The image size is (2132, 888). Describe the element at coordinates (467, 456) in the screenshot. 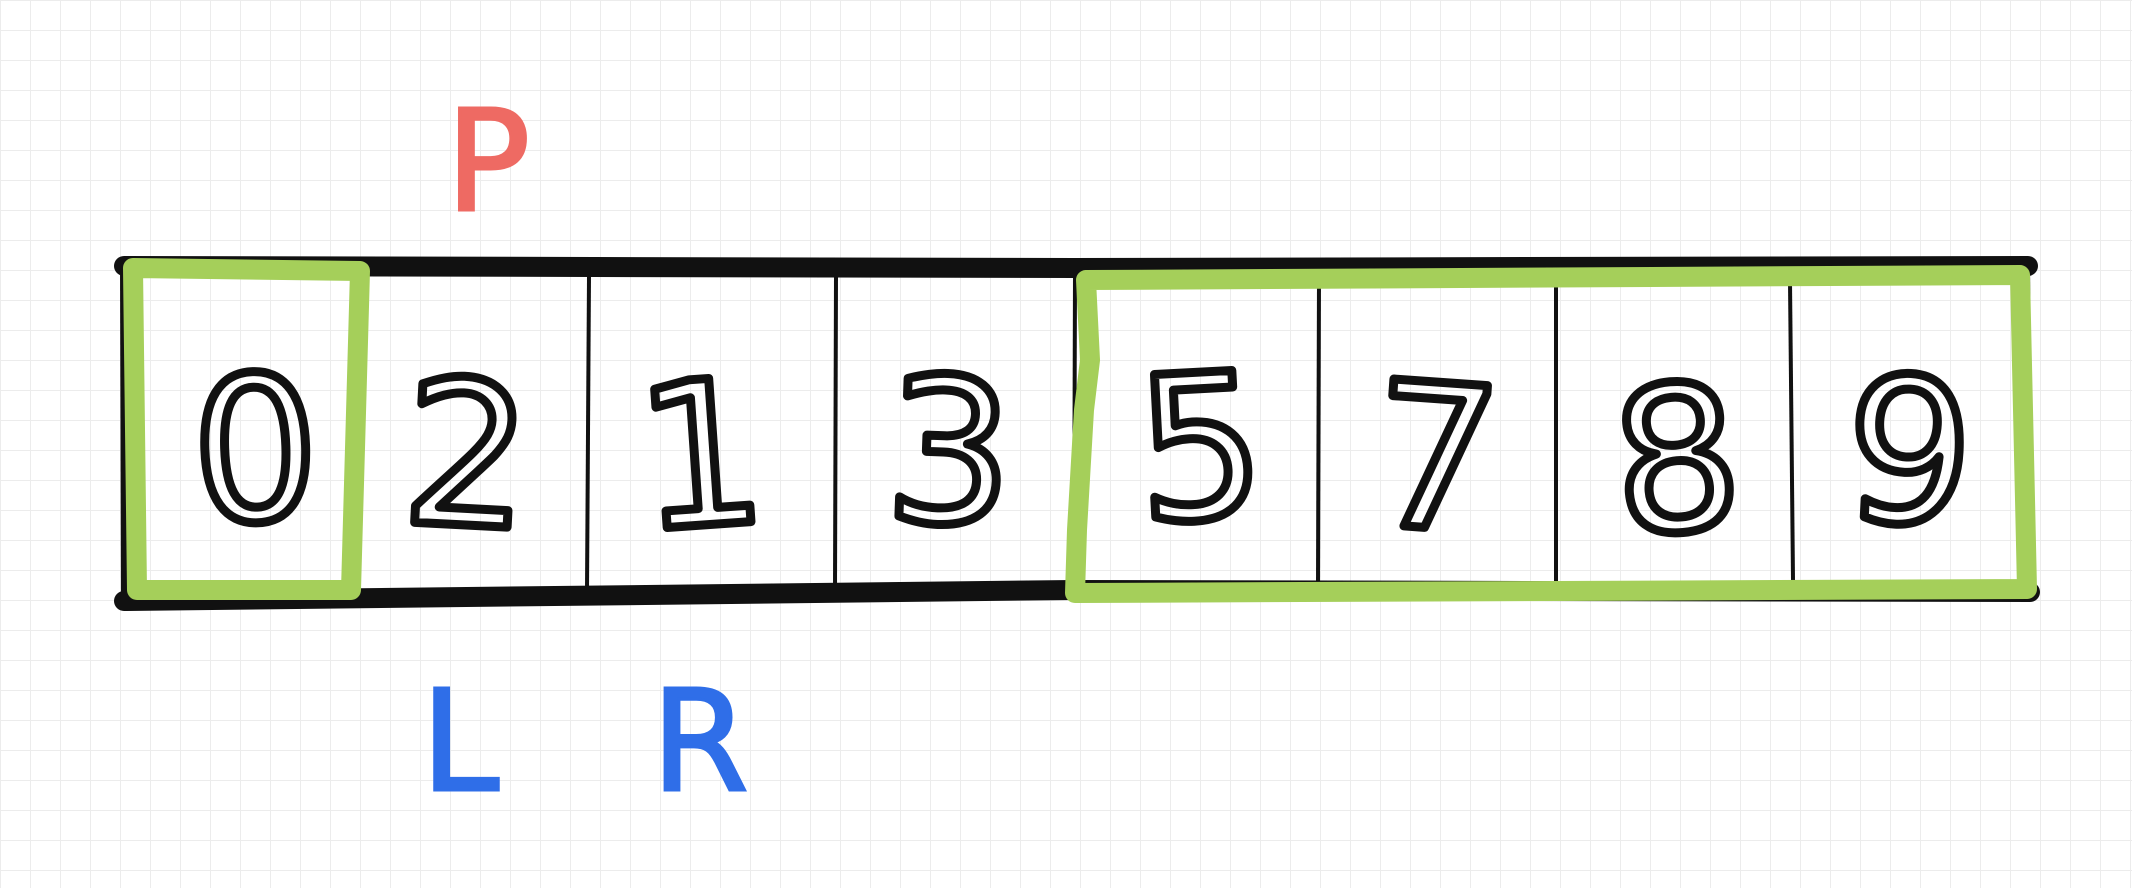

I see `cell-value: 2` at that location.